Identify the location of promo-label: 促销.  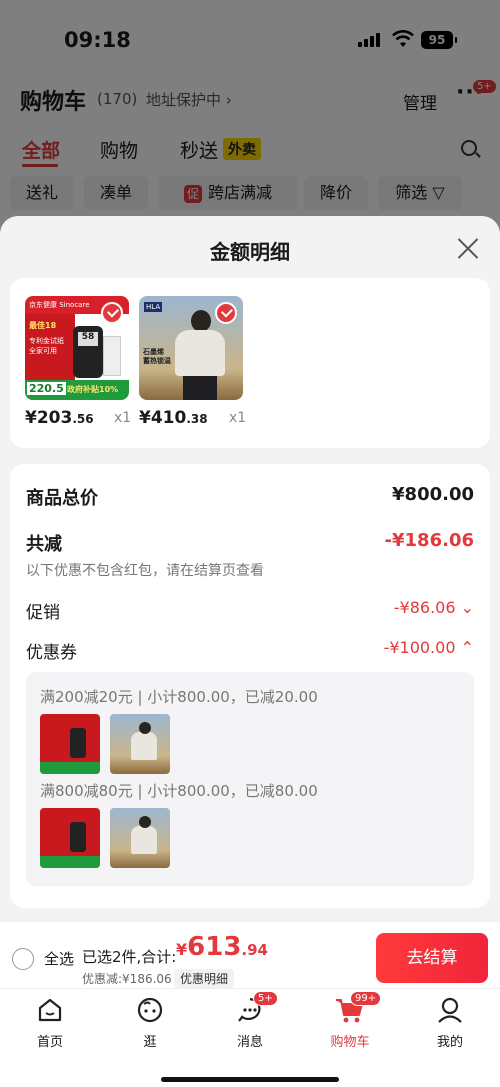
(43, 613).